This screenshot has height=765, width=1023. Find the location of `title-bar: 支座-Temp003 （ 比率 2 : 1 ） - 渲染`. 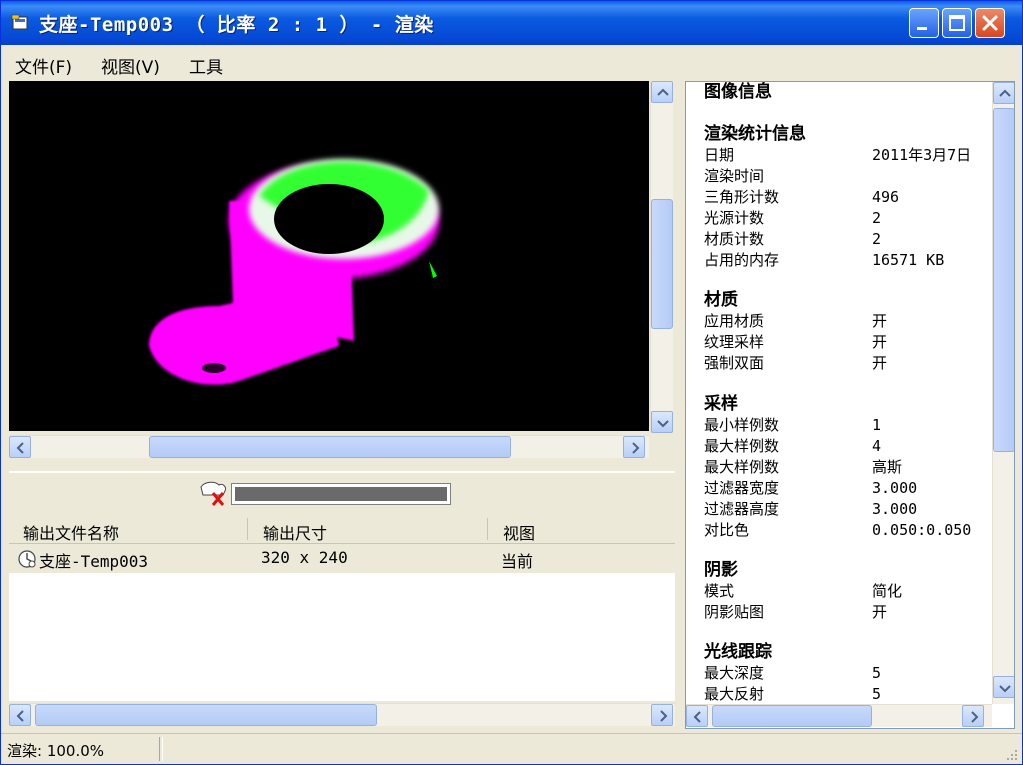

title-bar: 支座-Temp003 （ 比率 2 : 1 ） - 渲染 is located at coordinates (511, 23).